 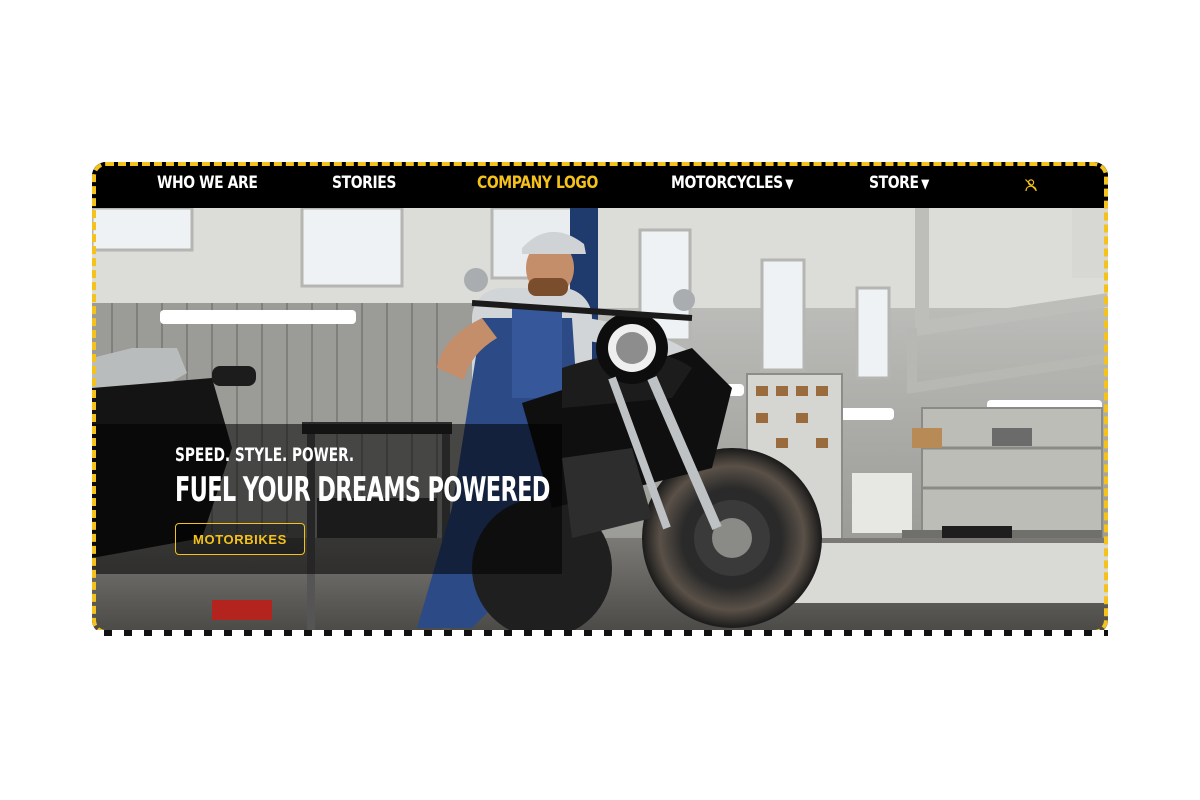 I want to click on card-bottom-edge, so click(x=600, y=633).